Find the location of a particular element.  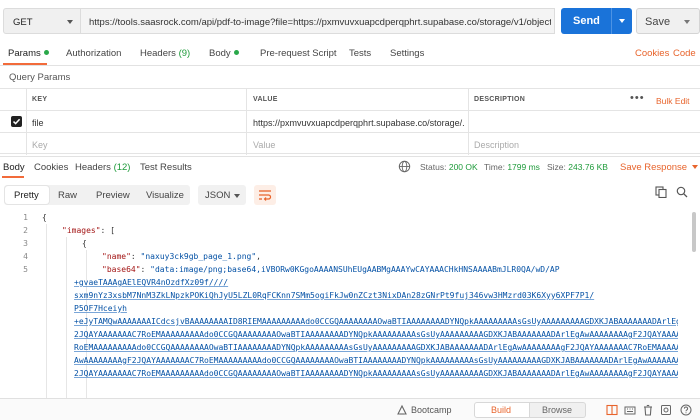

send-options-chevron-icon is located at coordinates (622, 21).